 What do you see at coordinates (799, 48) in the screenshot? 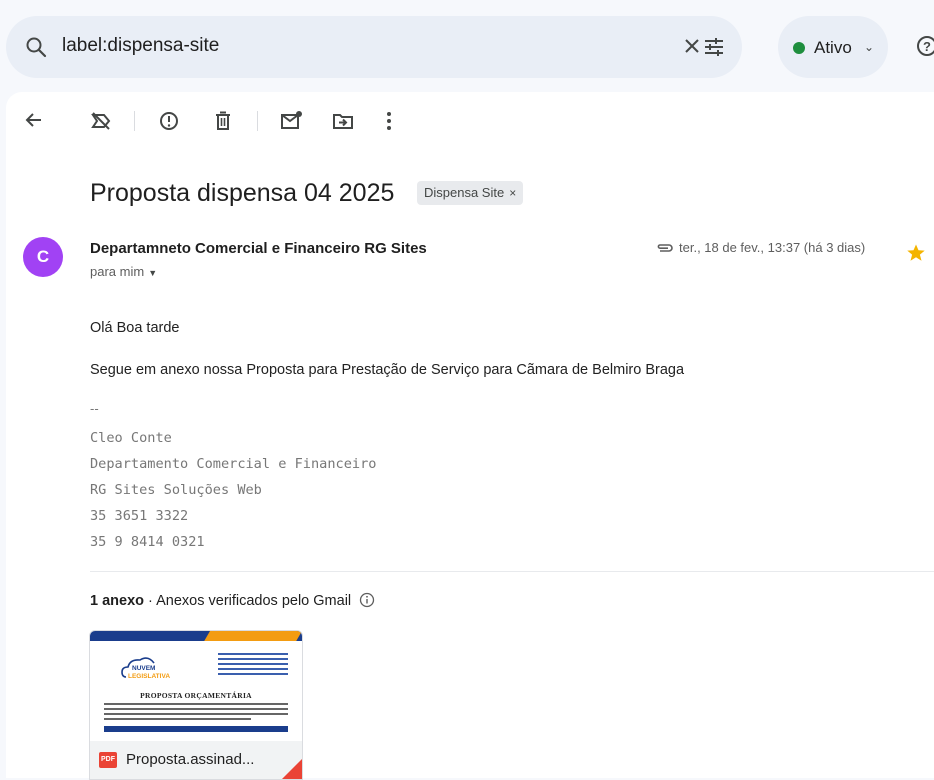
I see `status-dot-icon` at bounding box center [799, 48].